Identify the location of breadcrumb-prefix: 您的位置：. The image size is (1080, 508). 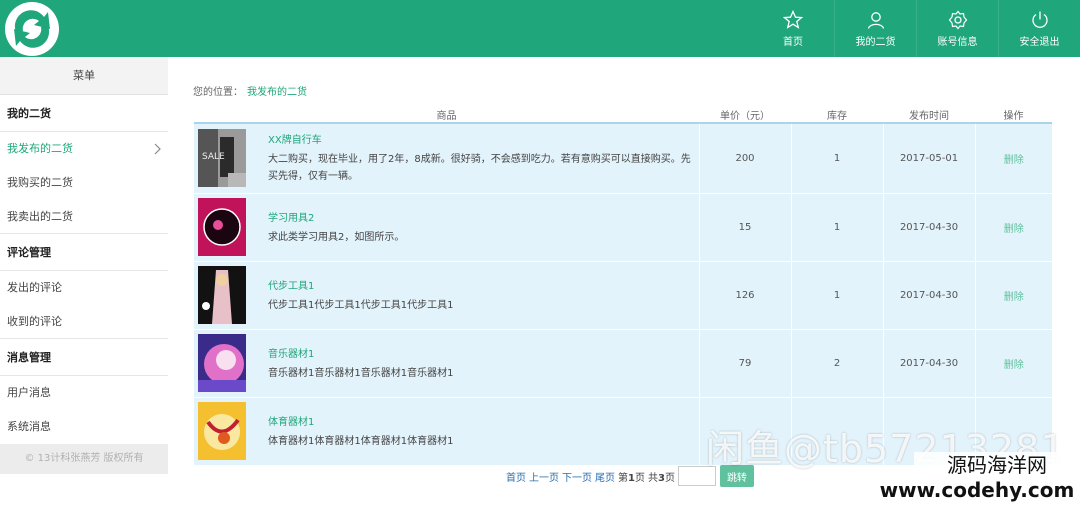
(218, 92).